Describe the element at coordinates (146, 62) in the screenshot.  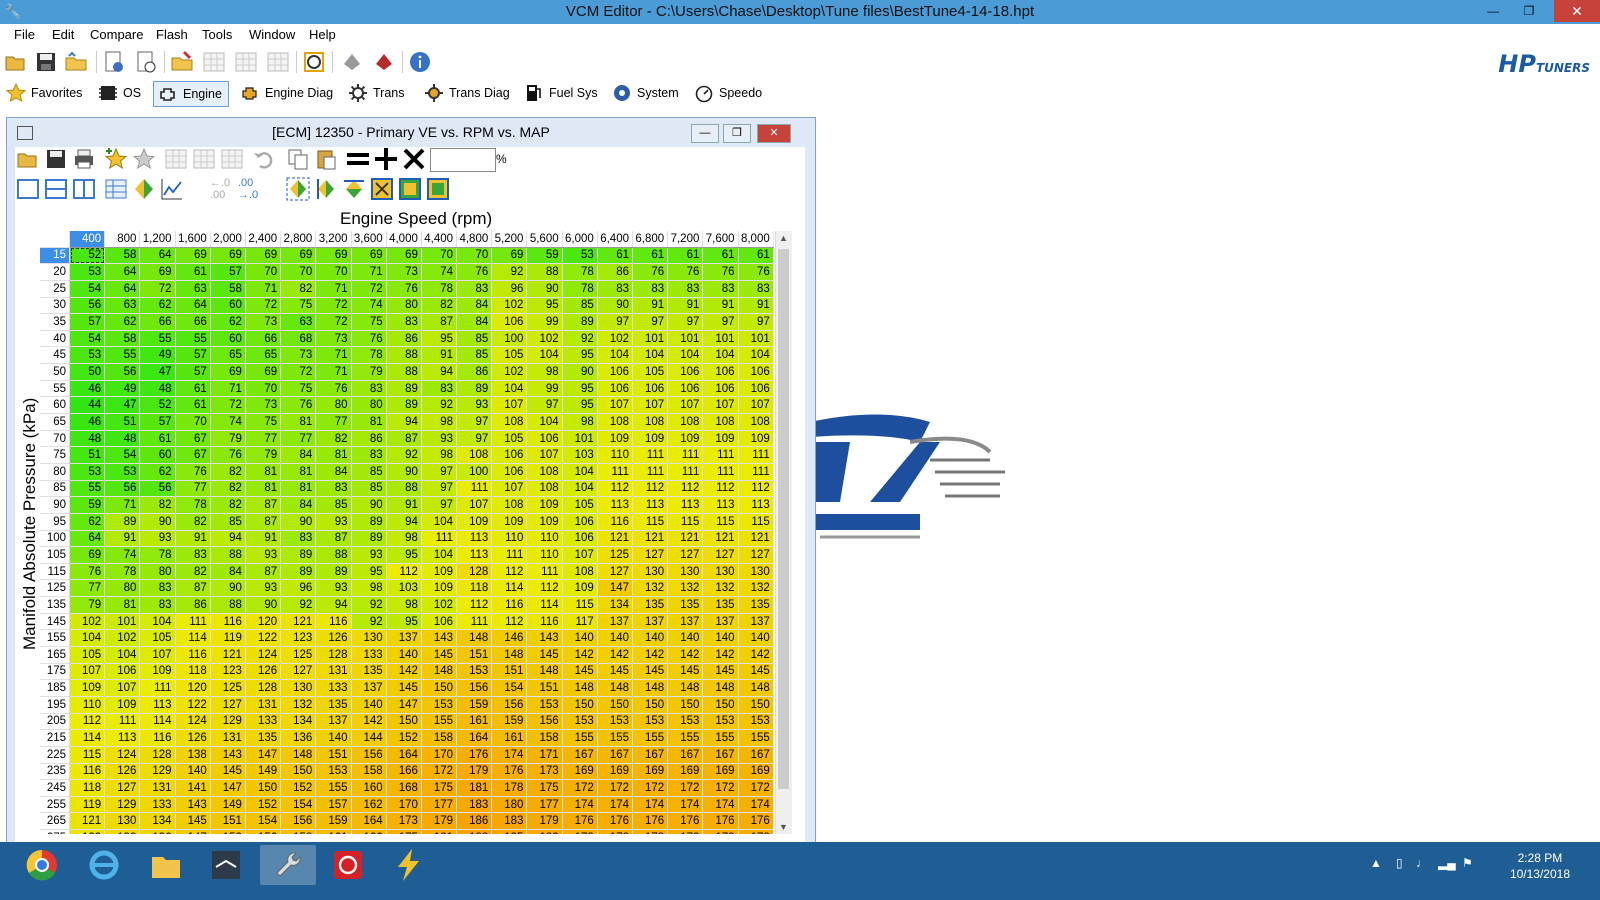
I see `file-compare-icon` at that location.